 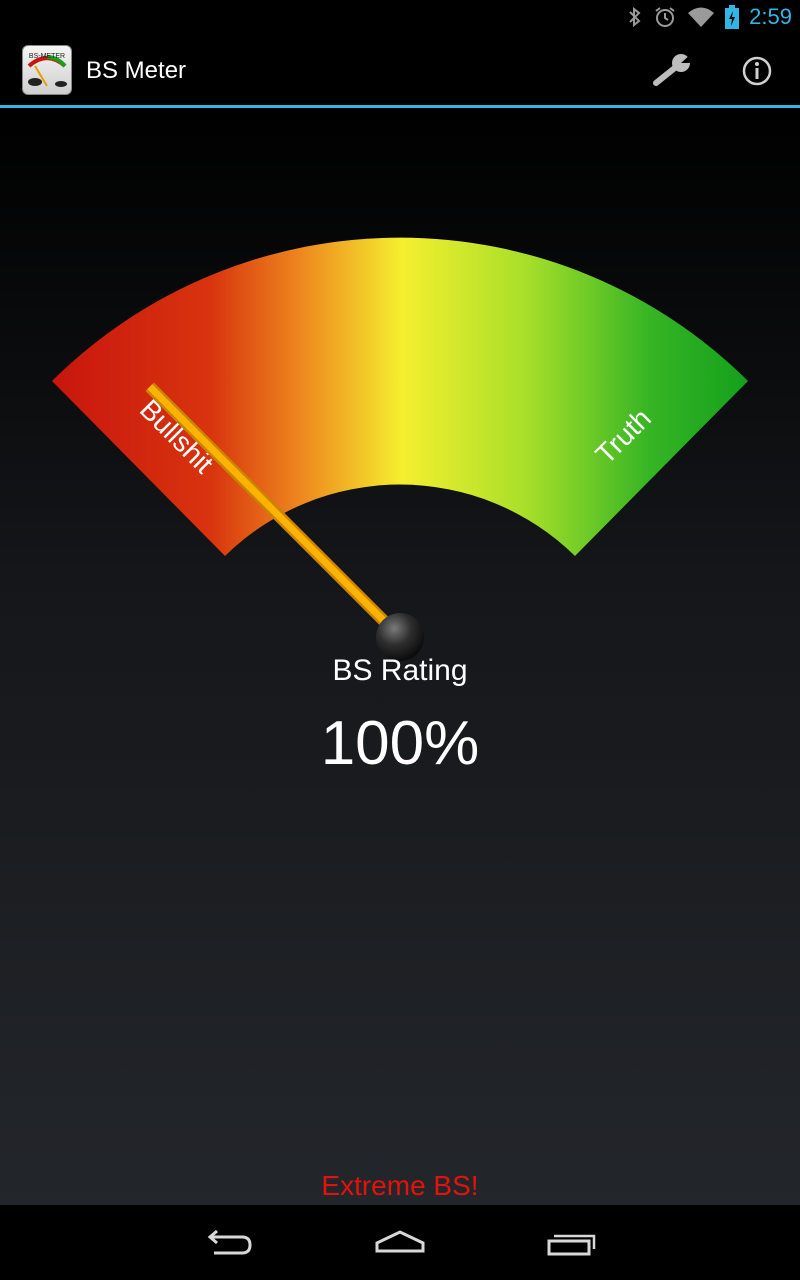 I want to click on info-icon, so click(x=757, y=71).